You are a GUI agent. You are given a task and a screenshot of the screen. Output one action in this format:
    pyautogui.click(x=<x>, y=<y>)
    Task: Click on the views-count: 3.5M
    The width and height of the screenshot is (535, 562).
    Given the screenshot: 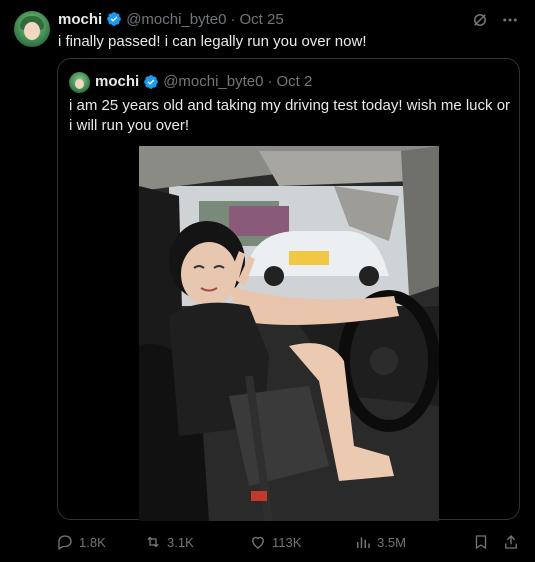 What is the action you would take?
    pyautogui.click(x=391, y=542)
    